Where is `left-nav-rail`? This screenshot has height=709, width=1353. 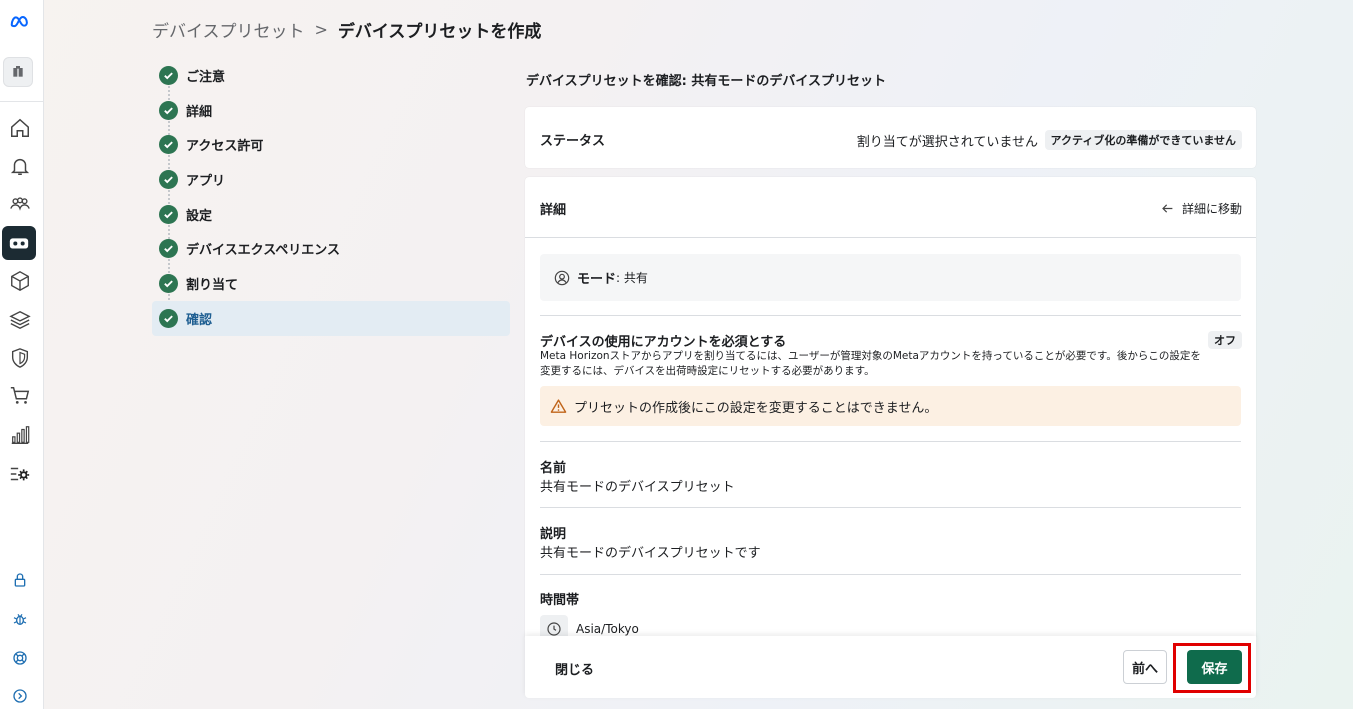
left-nav-rail is located at coordinates (22, 354).